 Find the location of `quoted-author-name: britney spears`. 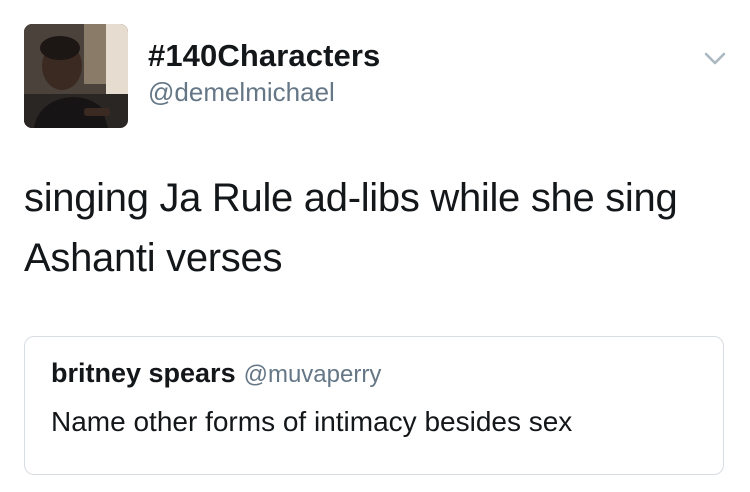

quoted-author-name: britney spears is located at coordinates (143, 373).